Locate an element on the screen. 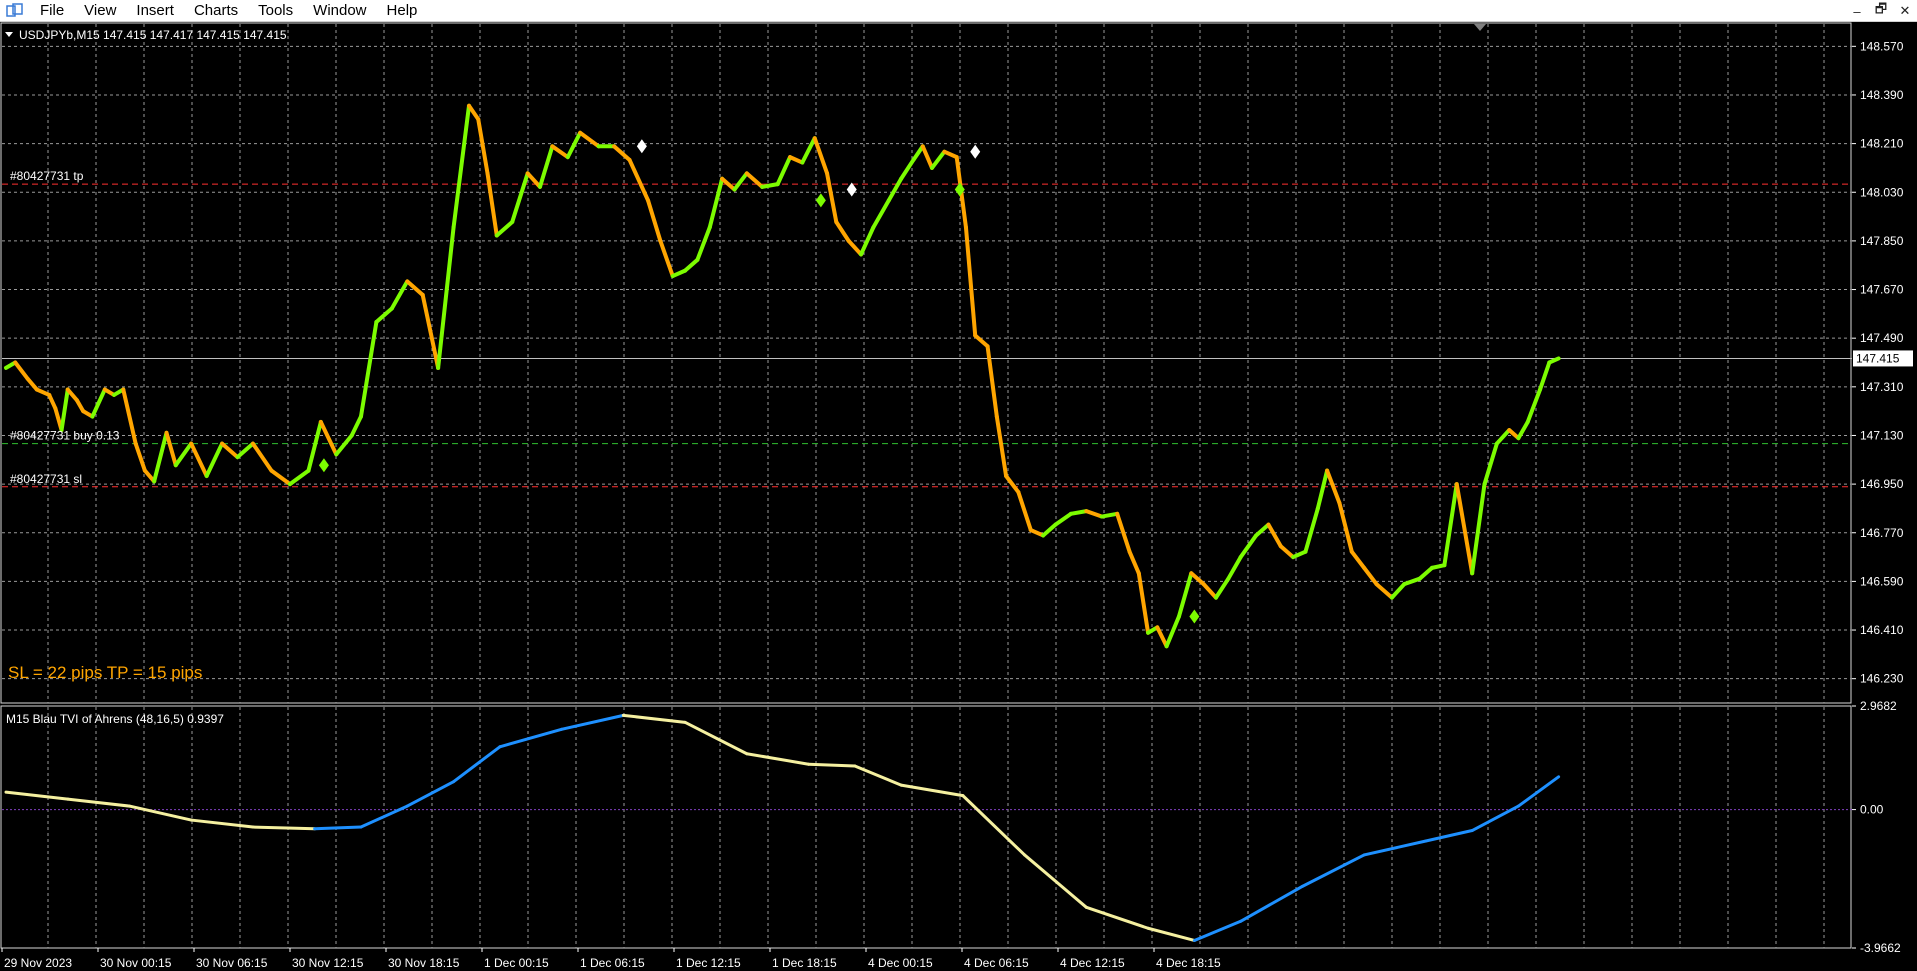  restore-icon: 🗗 is located at coordinates (1881, 11).